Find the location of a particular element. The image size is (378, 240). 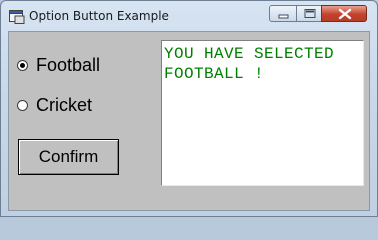

radio-button-selected is located at coordinates (22, 65).